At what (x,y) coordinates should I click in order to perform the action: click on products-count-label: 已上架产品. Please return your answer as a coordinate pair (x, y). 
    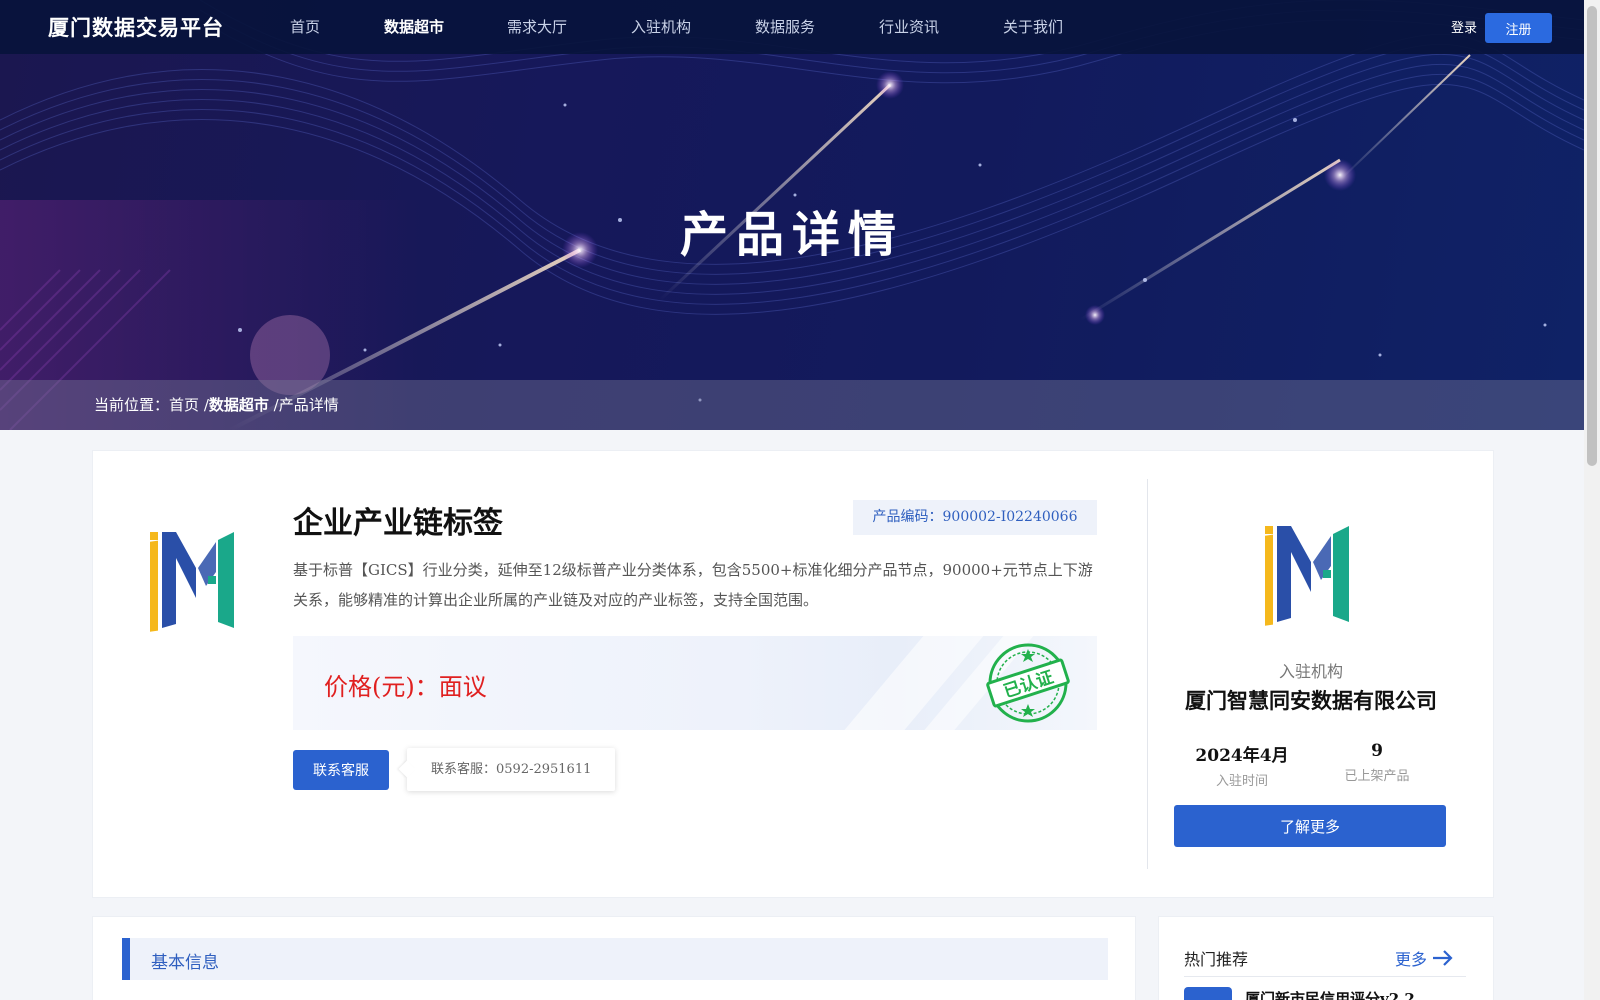
    Looking at the image, I should click on (1377, 776).